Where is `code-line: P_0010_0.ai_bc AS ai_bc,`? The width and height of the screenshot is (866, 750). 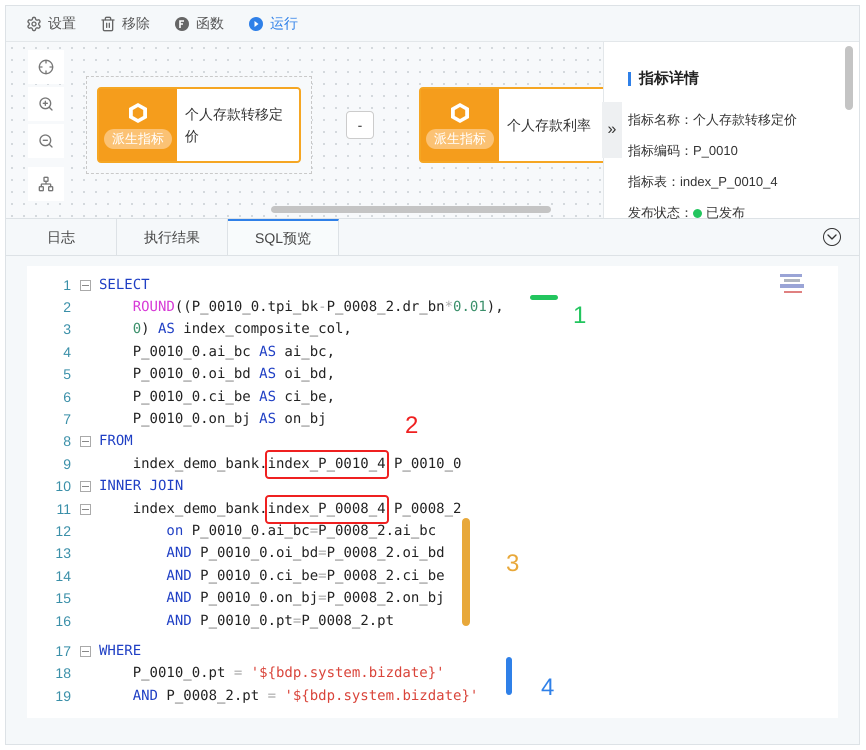 code-line: P_0010_0.ai_bc AS ai_bc, is located at coordinates (234, 352).